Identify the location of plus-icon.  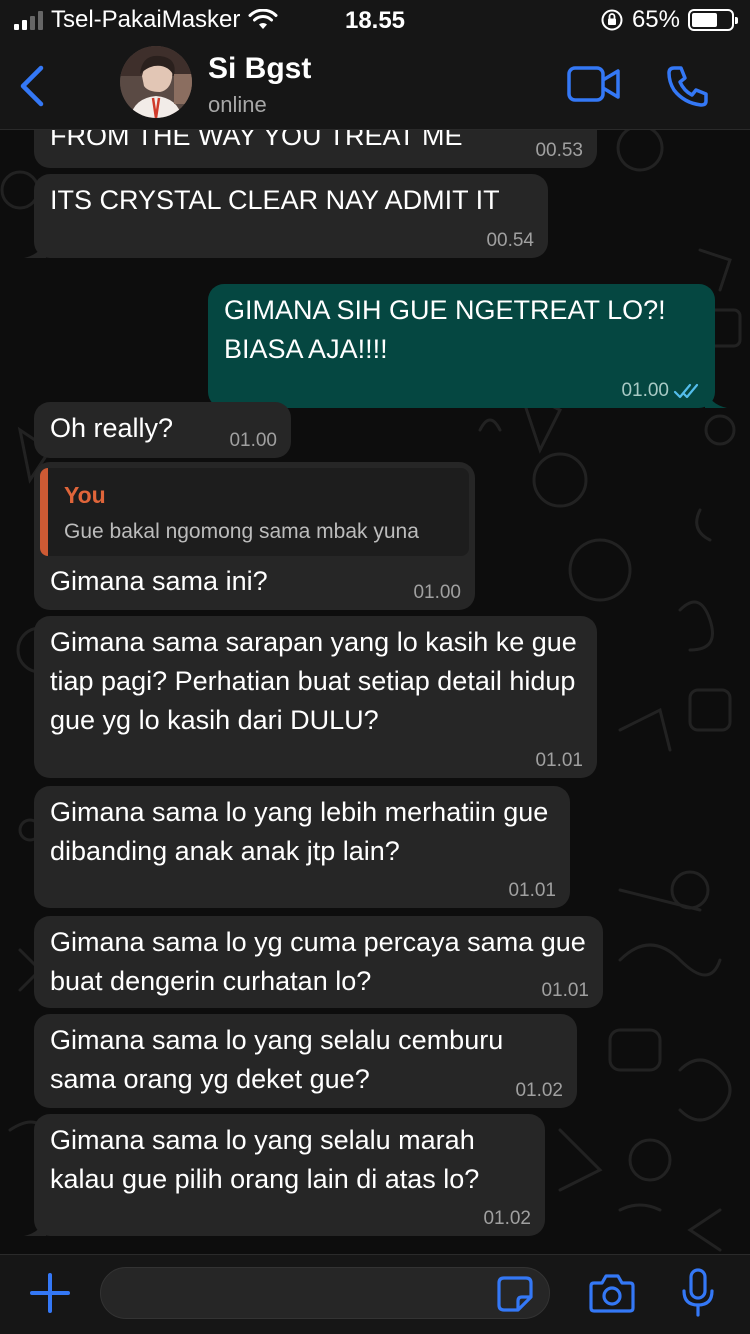
(50, 1293).